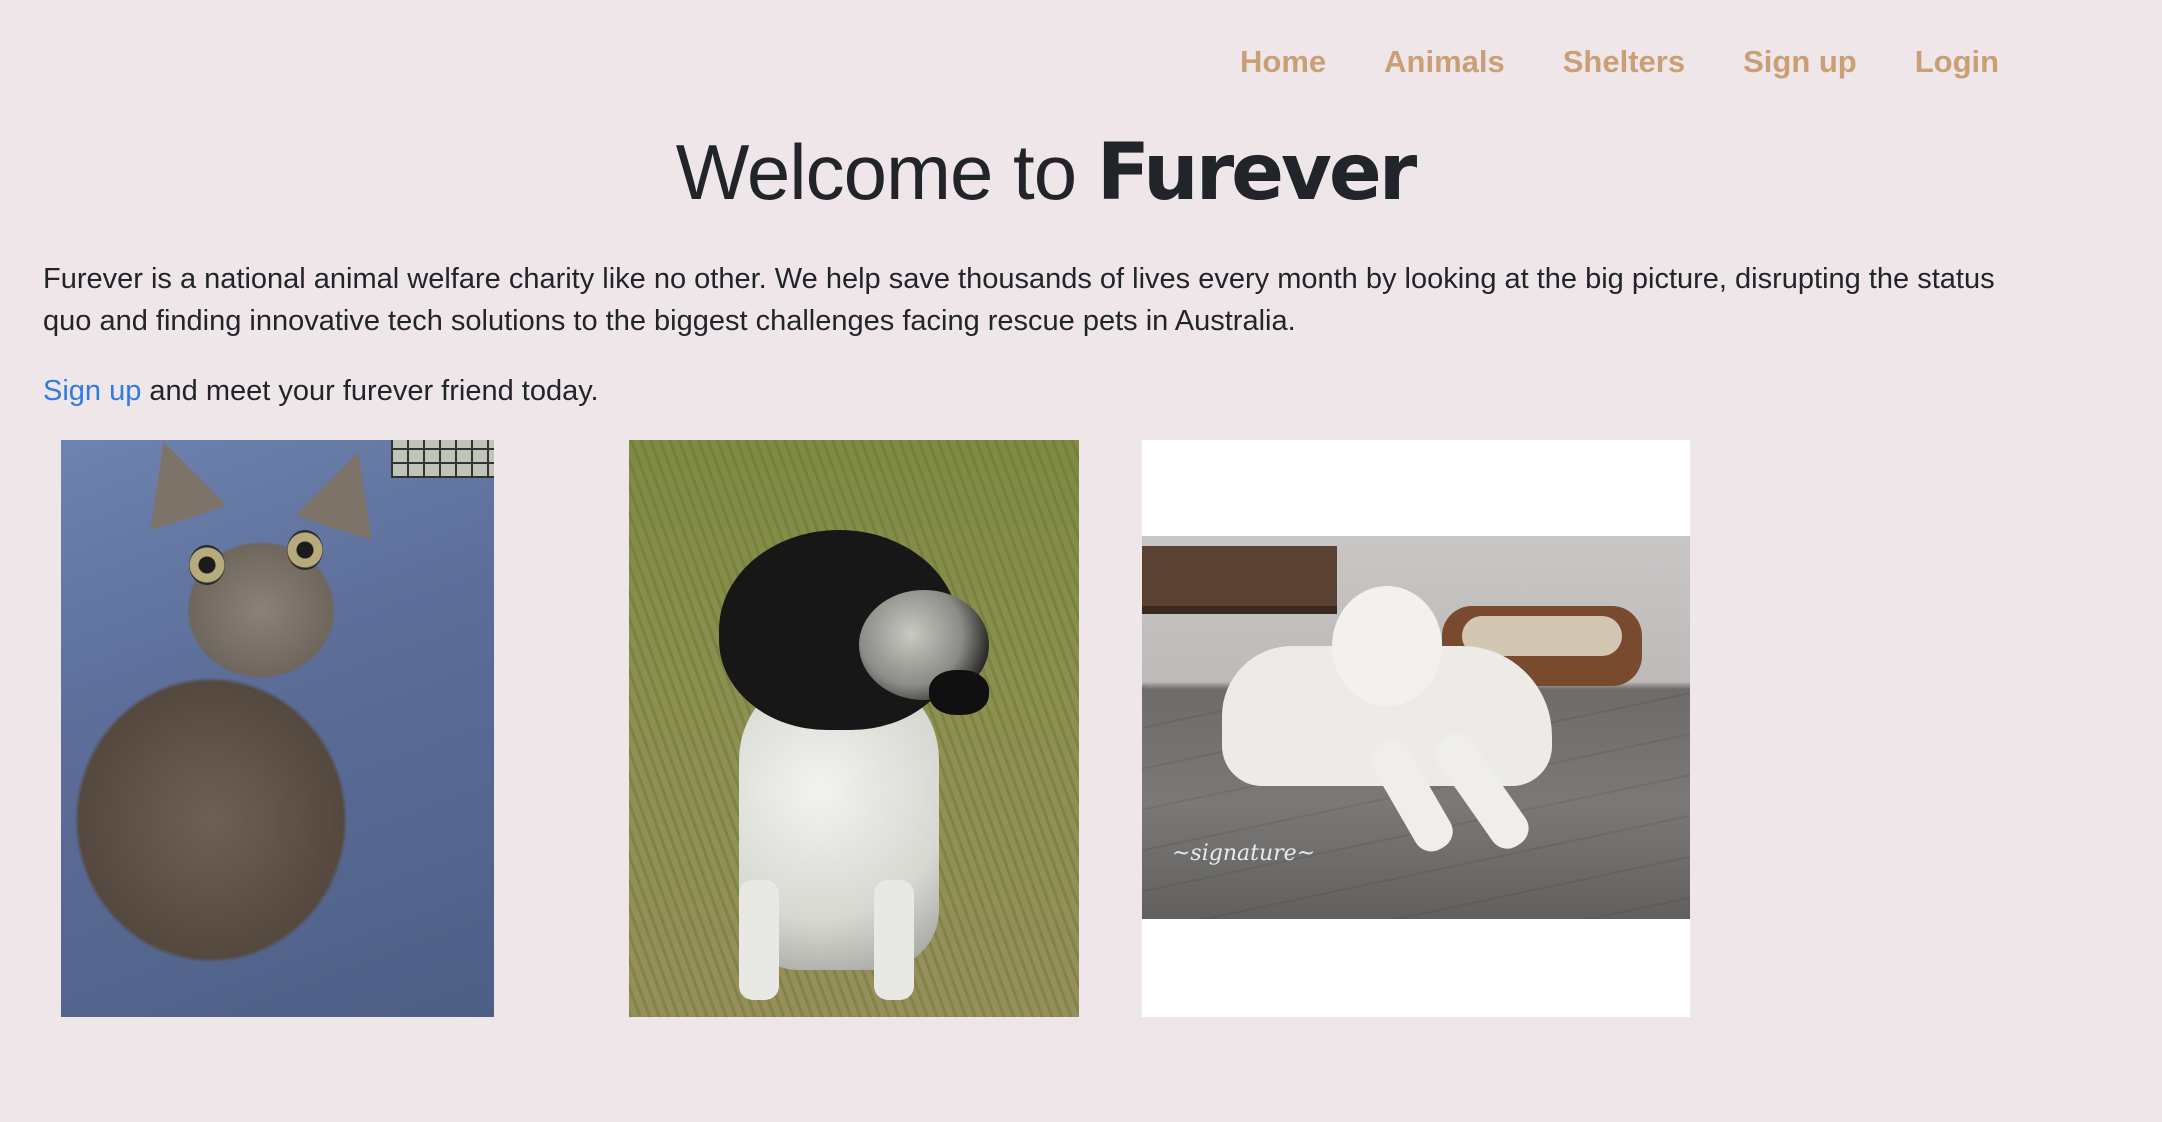  Describe the element at coordinates (92, 391) in the screenshot. I see `signup-inline-link: Sign up` at that location.